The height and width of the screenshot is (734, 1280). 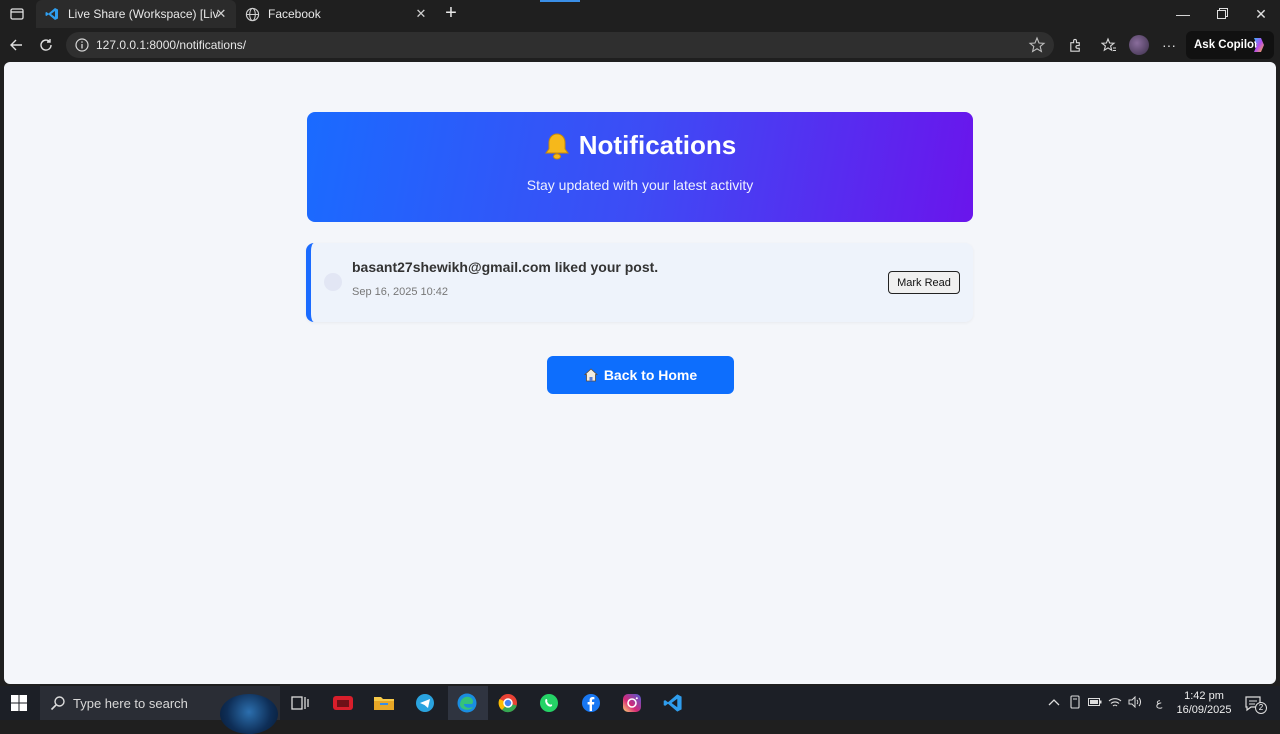 I want to click on search-placeholder: Type here to search, so click(x=130, y=703).